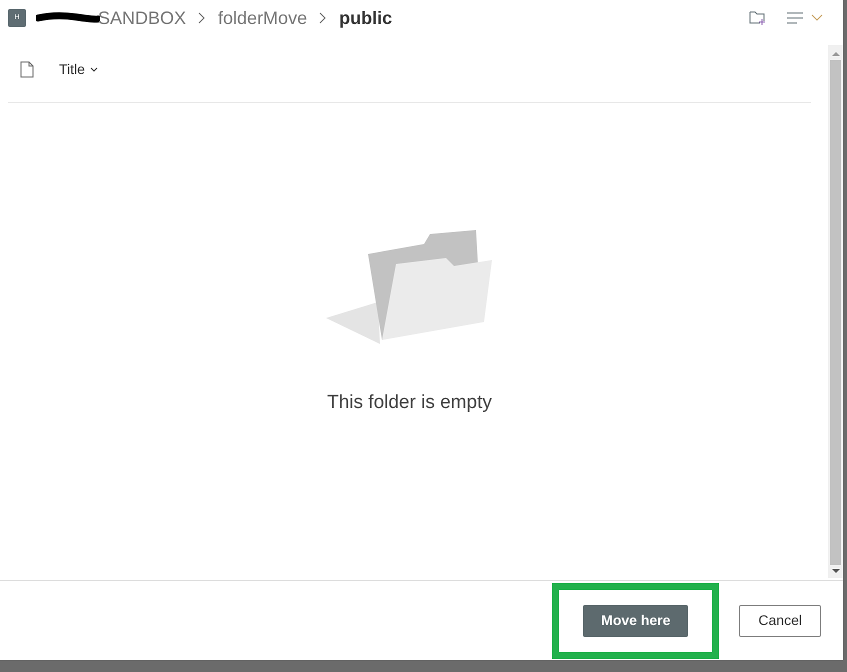  I want to click on caret-icon, so click(94, 69).